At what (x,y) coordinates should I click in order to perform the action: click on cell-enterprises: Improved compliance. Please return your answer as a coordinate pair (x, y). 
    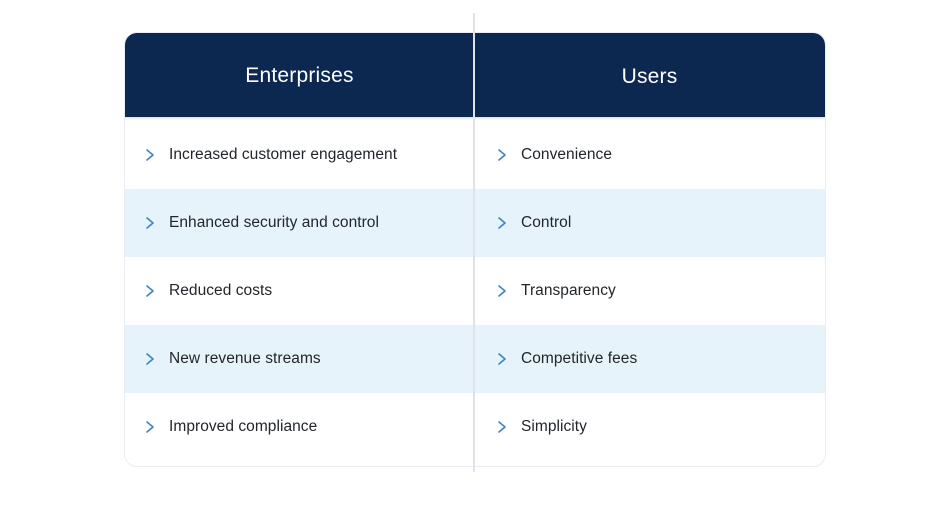
    Looking at the image, I should click on (299, 427).